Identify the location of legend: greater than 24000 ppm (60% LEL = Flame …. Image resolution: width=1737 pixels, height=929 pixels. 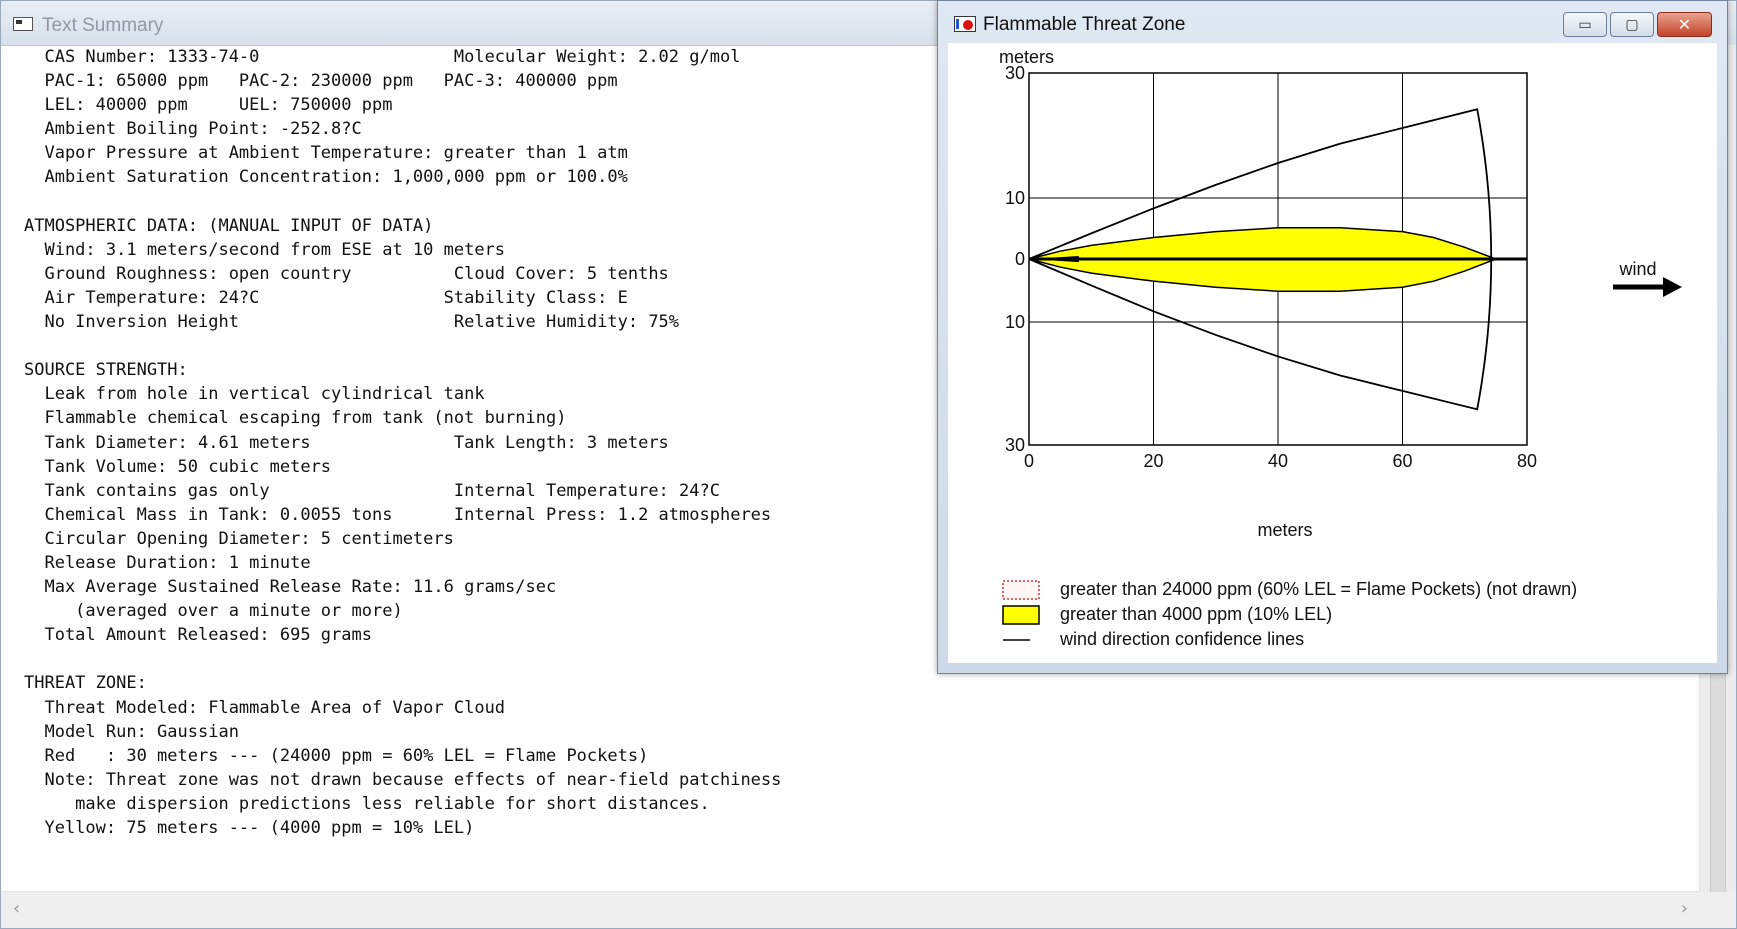
(1289, 614).